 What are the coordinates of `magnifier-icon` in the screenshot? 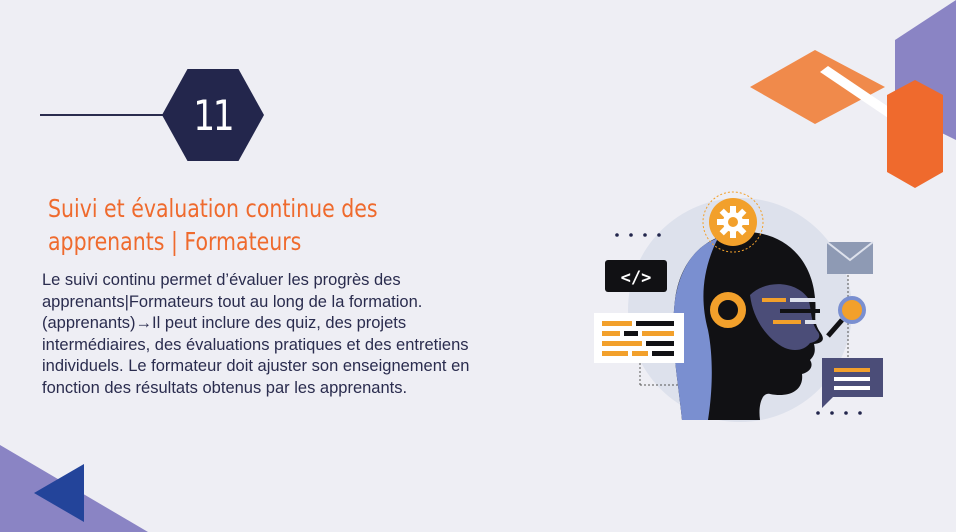 It's located at (852, 310).